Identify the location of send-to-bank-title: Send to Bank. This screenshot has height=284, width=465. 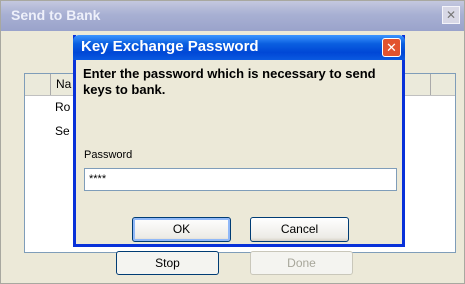
(56, 15).